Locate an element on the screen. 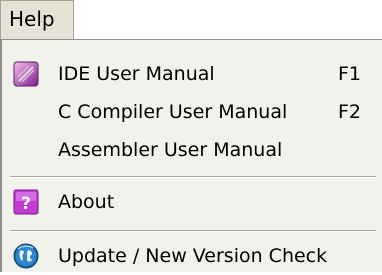 The width and height of the screenshot is (382, 275). manual-icon is located at coordinates (26, 74).